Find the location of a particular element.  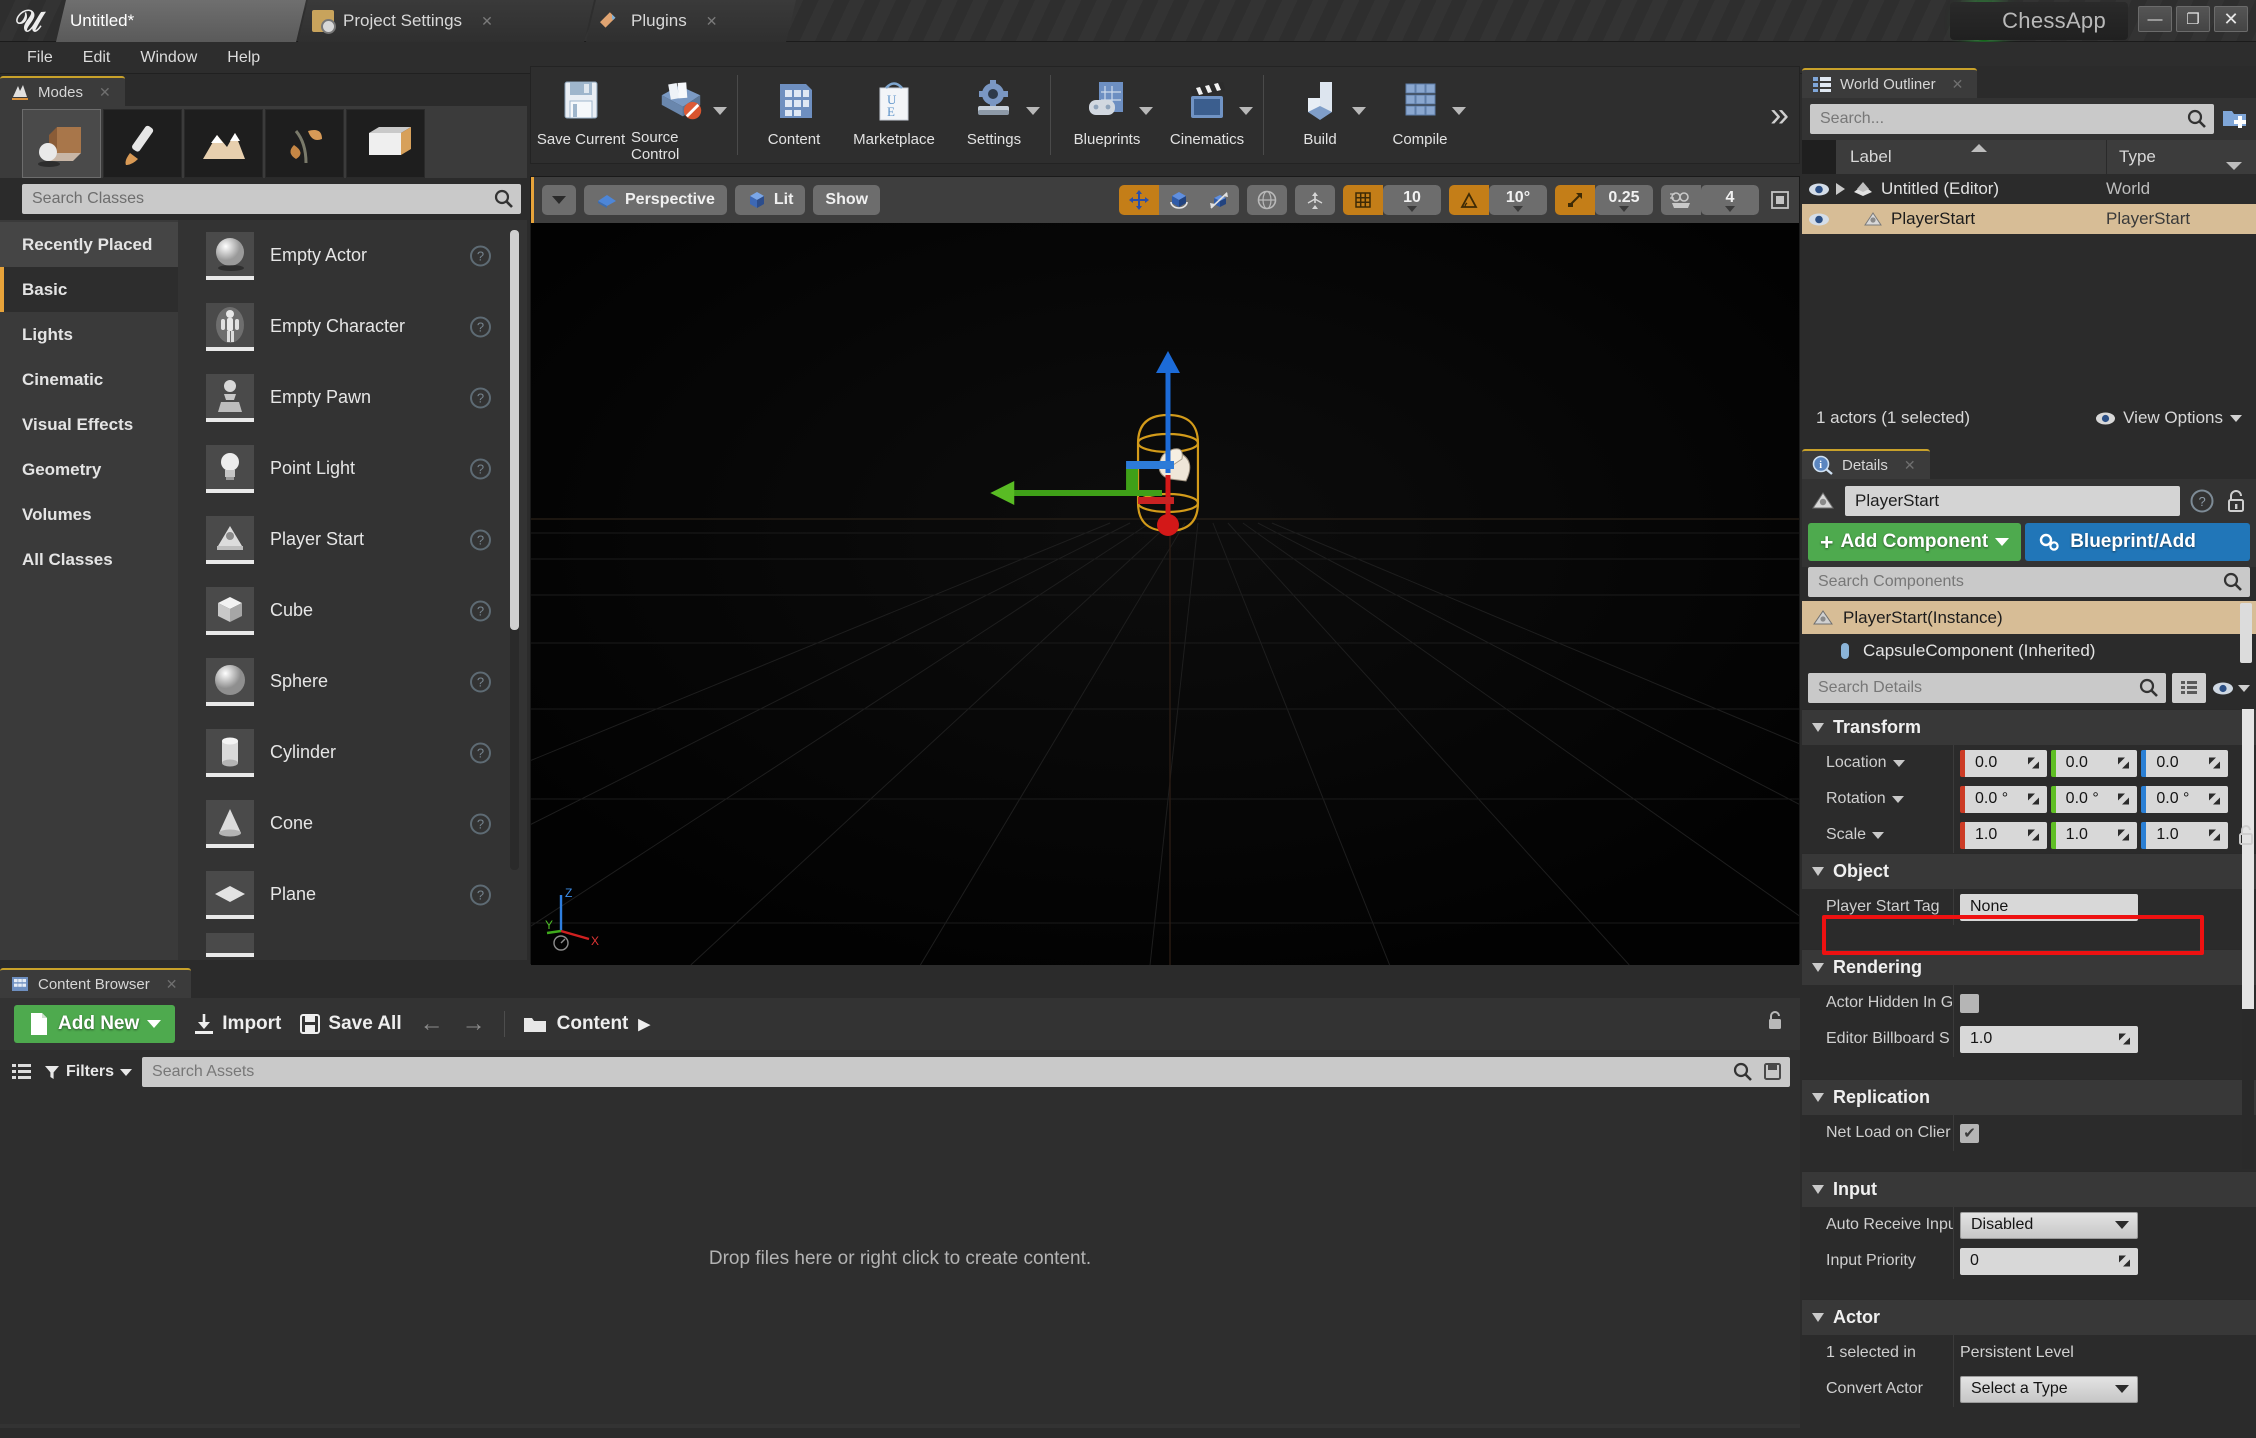

close-icon: ✕ is located at coordinates (105, 92).